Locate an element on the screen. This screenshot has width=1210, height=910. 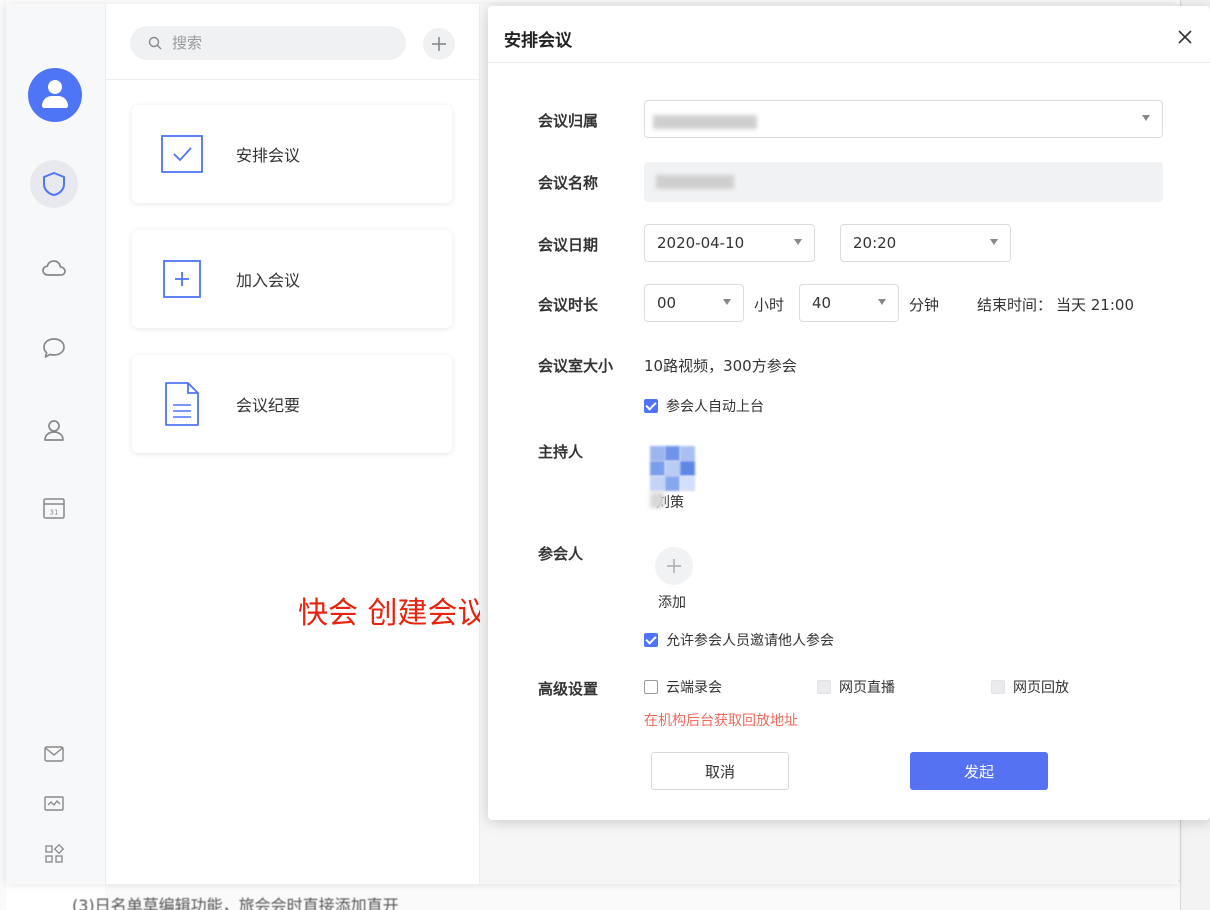
hours-unit: 小时 is located at coordinates (769, 305).